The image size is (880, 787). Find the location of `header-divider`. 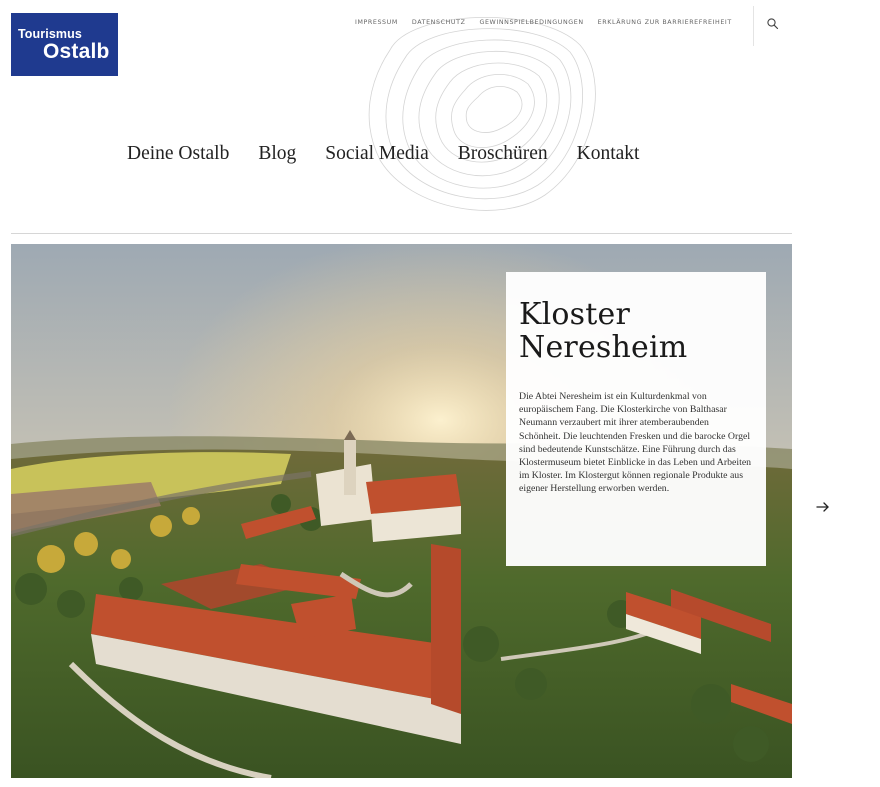

header-divider is located at coordinates (401, 233).